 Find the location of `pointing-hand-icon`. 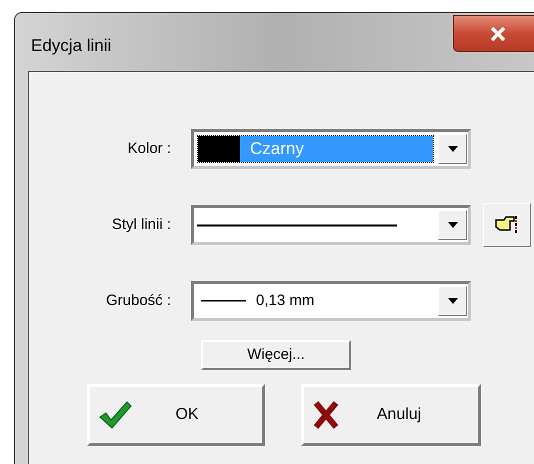

pointing-hand-icon is located at coordinates (507, 225).